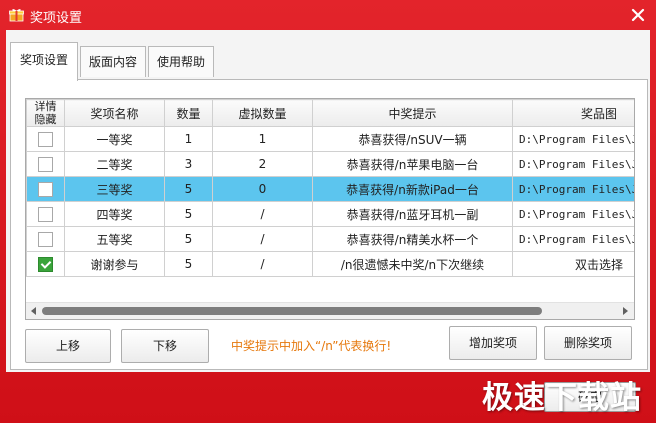  I want to click on tab-layout-content: 版面内容, so click(113, 61).